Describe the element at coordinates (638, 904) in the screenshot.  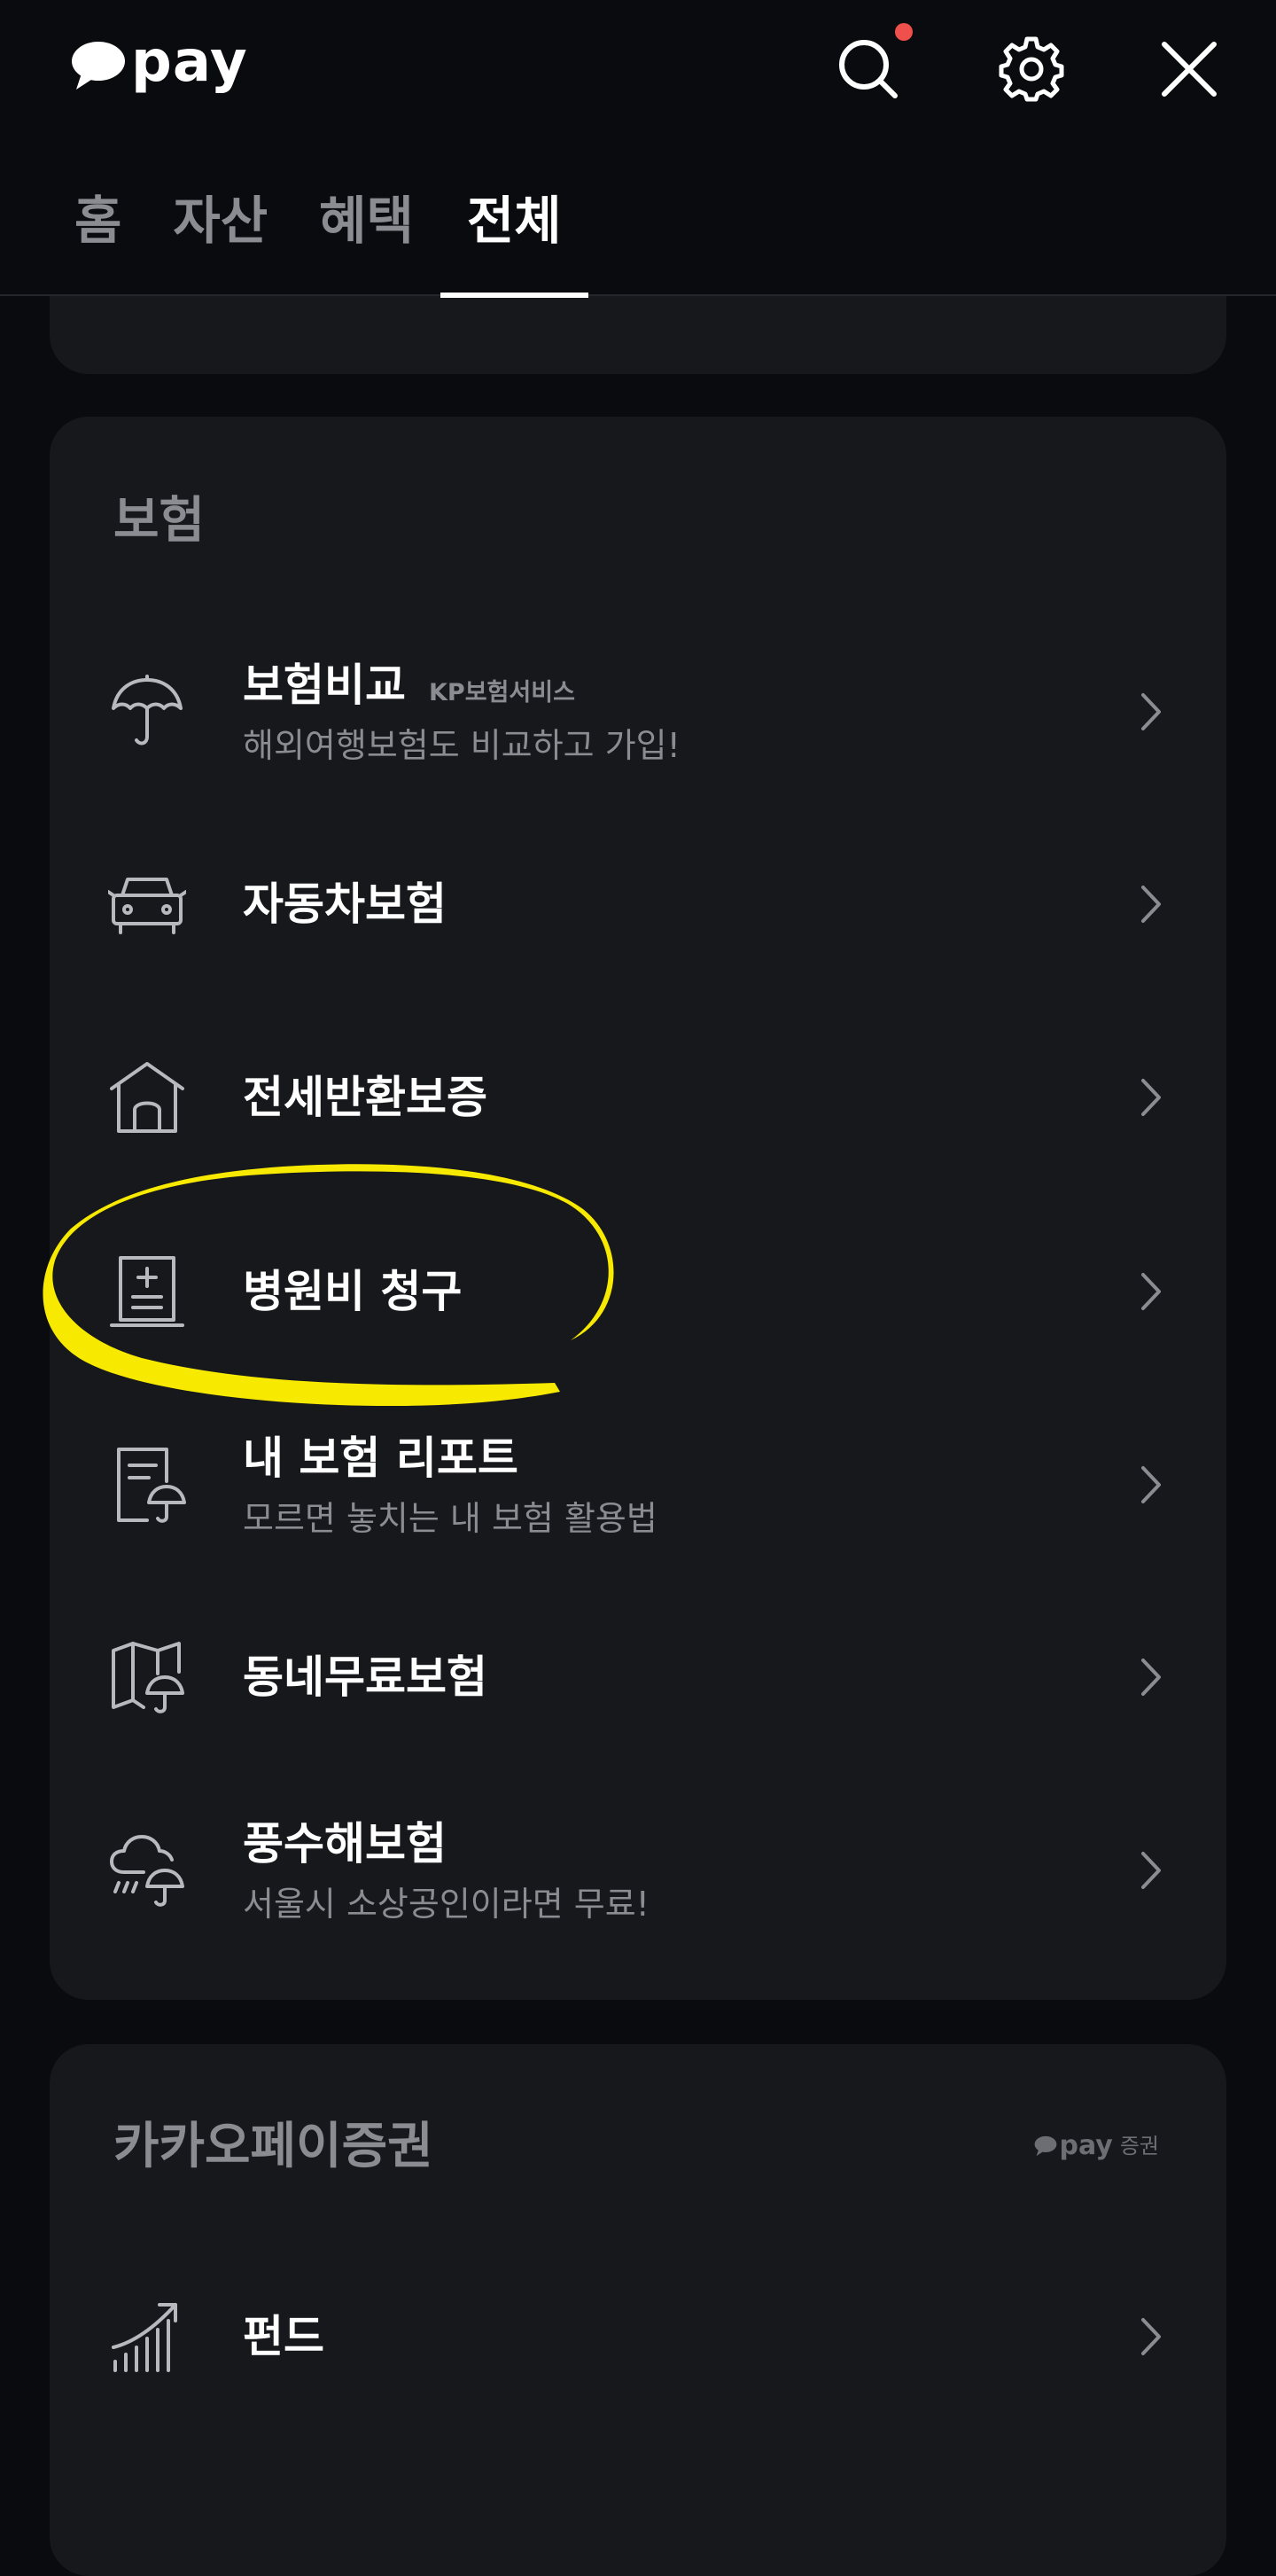
I see `menu-item-car-insurance: 자동차보험` at that location.